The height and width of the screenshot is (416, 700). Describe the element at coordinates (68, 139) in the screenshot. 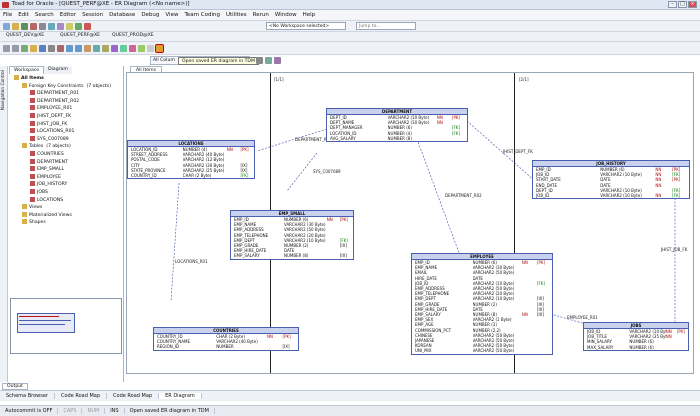

I see `tree-item: SYS_C007089` at that location.